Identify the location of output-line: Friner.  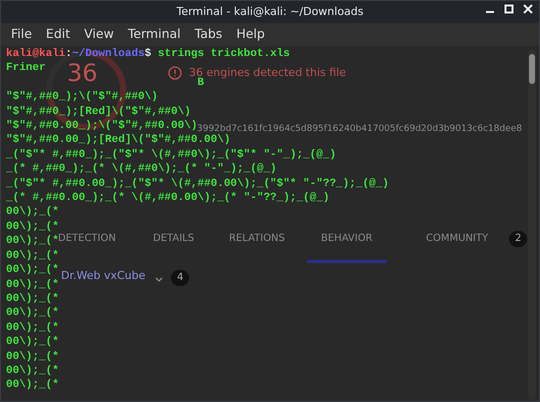
(26, 68).